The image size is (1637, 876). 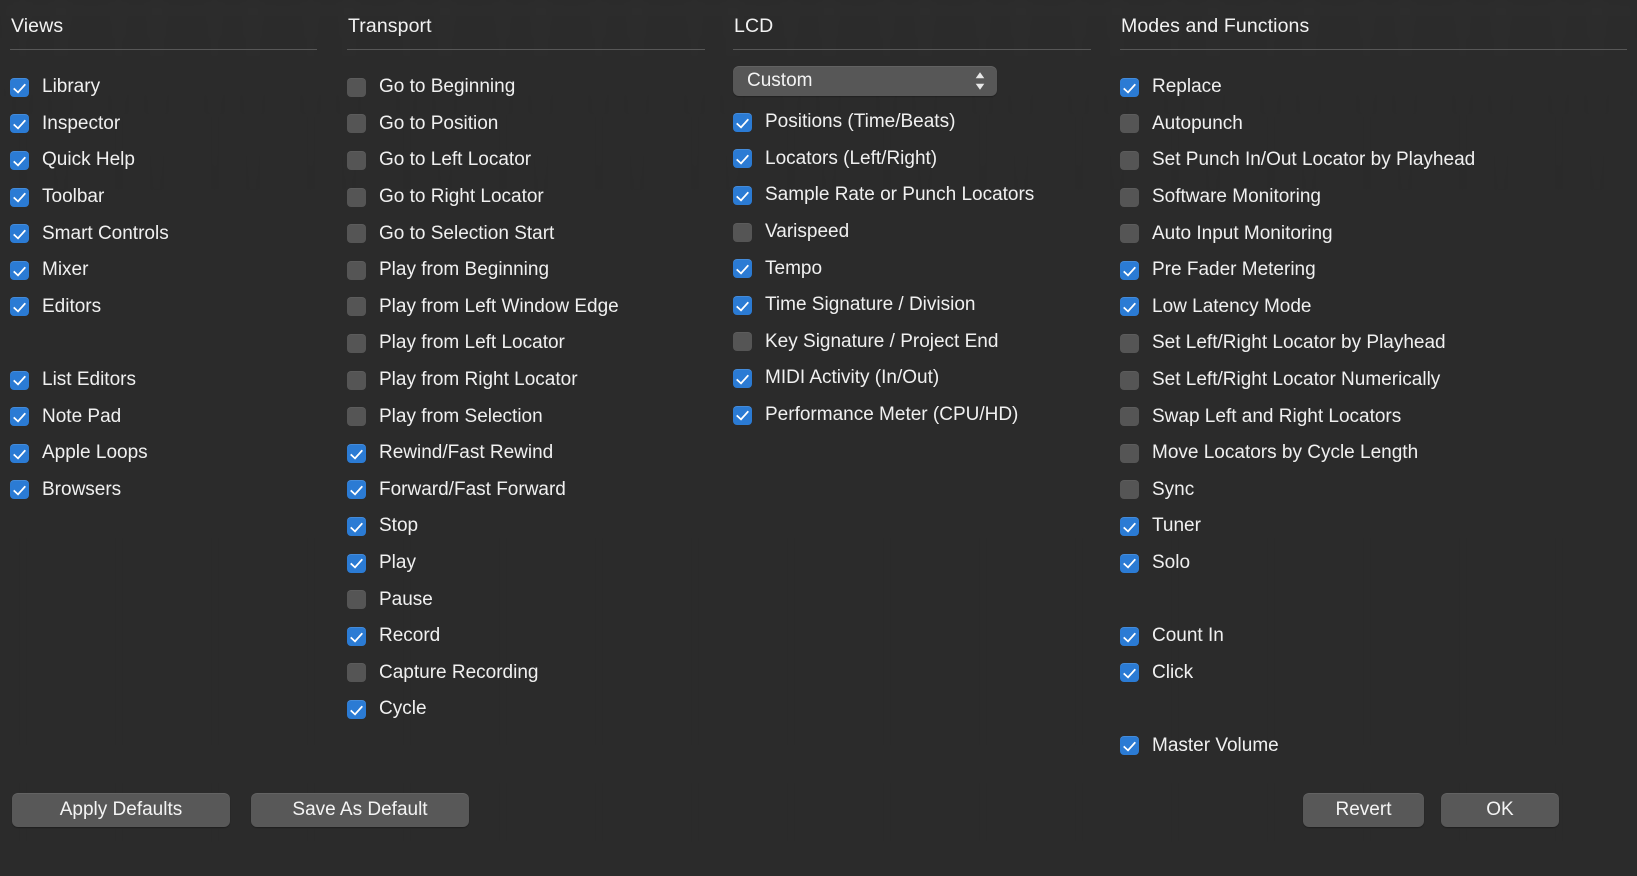 I want to click on checkbox-row: Go to Position, so click(x=526, y=124).